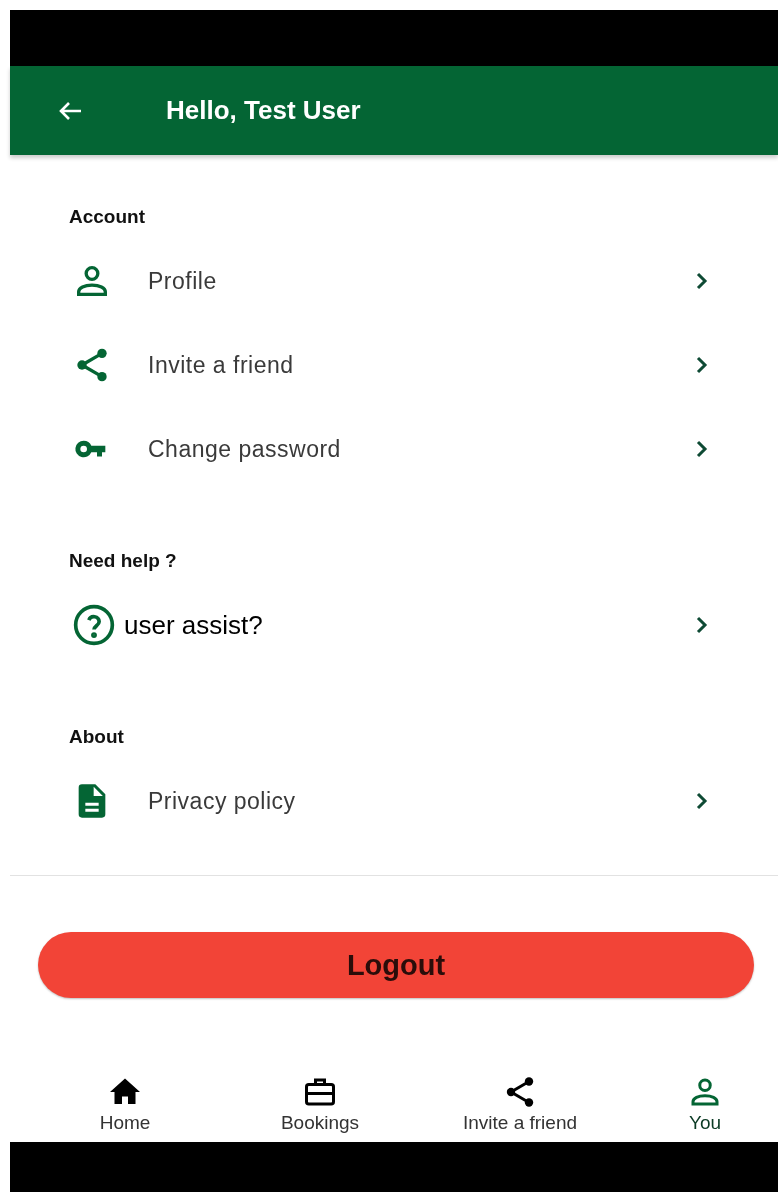  Describe the element at coordinates (70, 110) in the screenshot. I see `back-arrow-icon` at that location.